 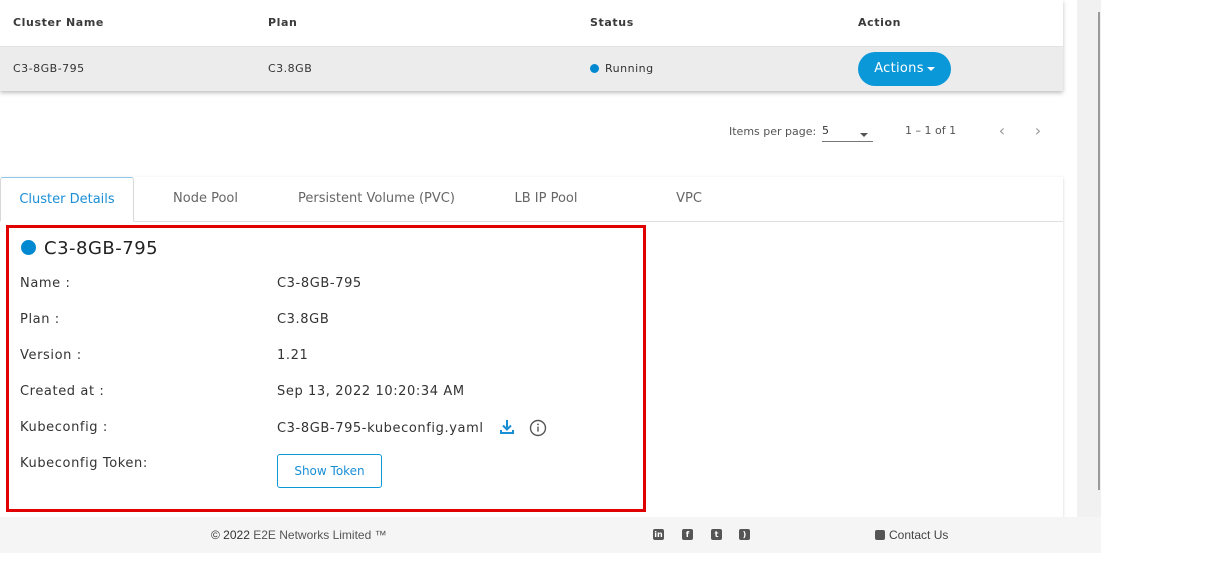 I want to click on status-running-icon, so click(x=594, y=68).